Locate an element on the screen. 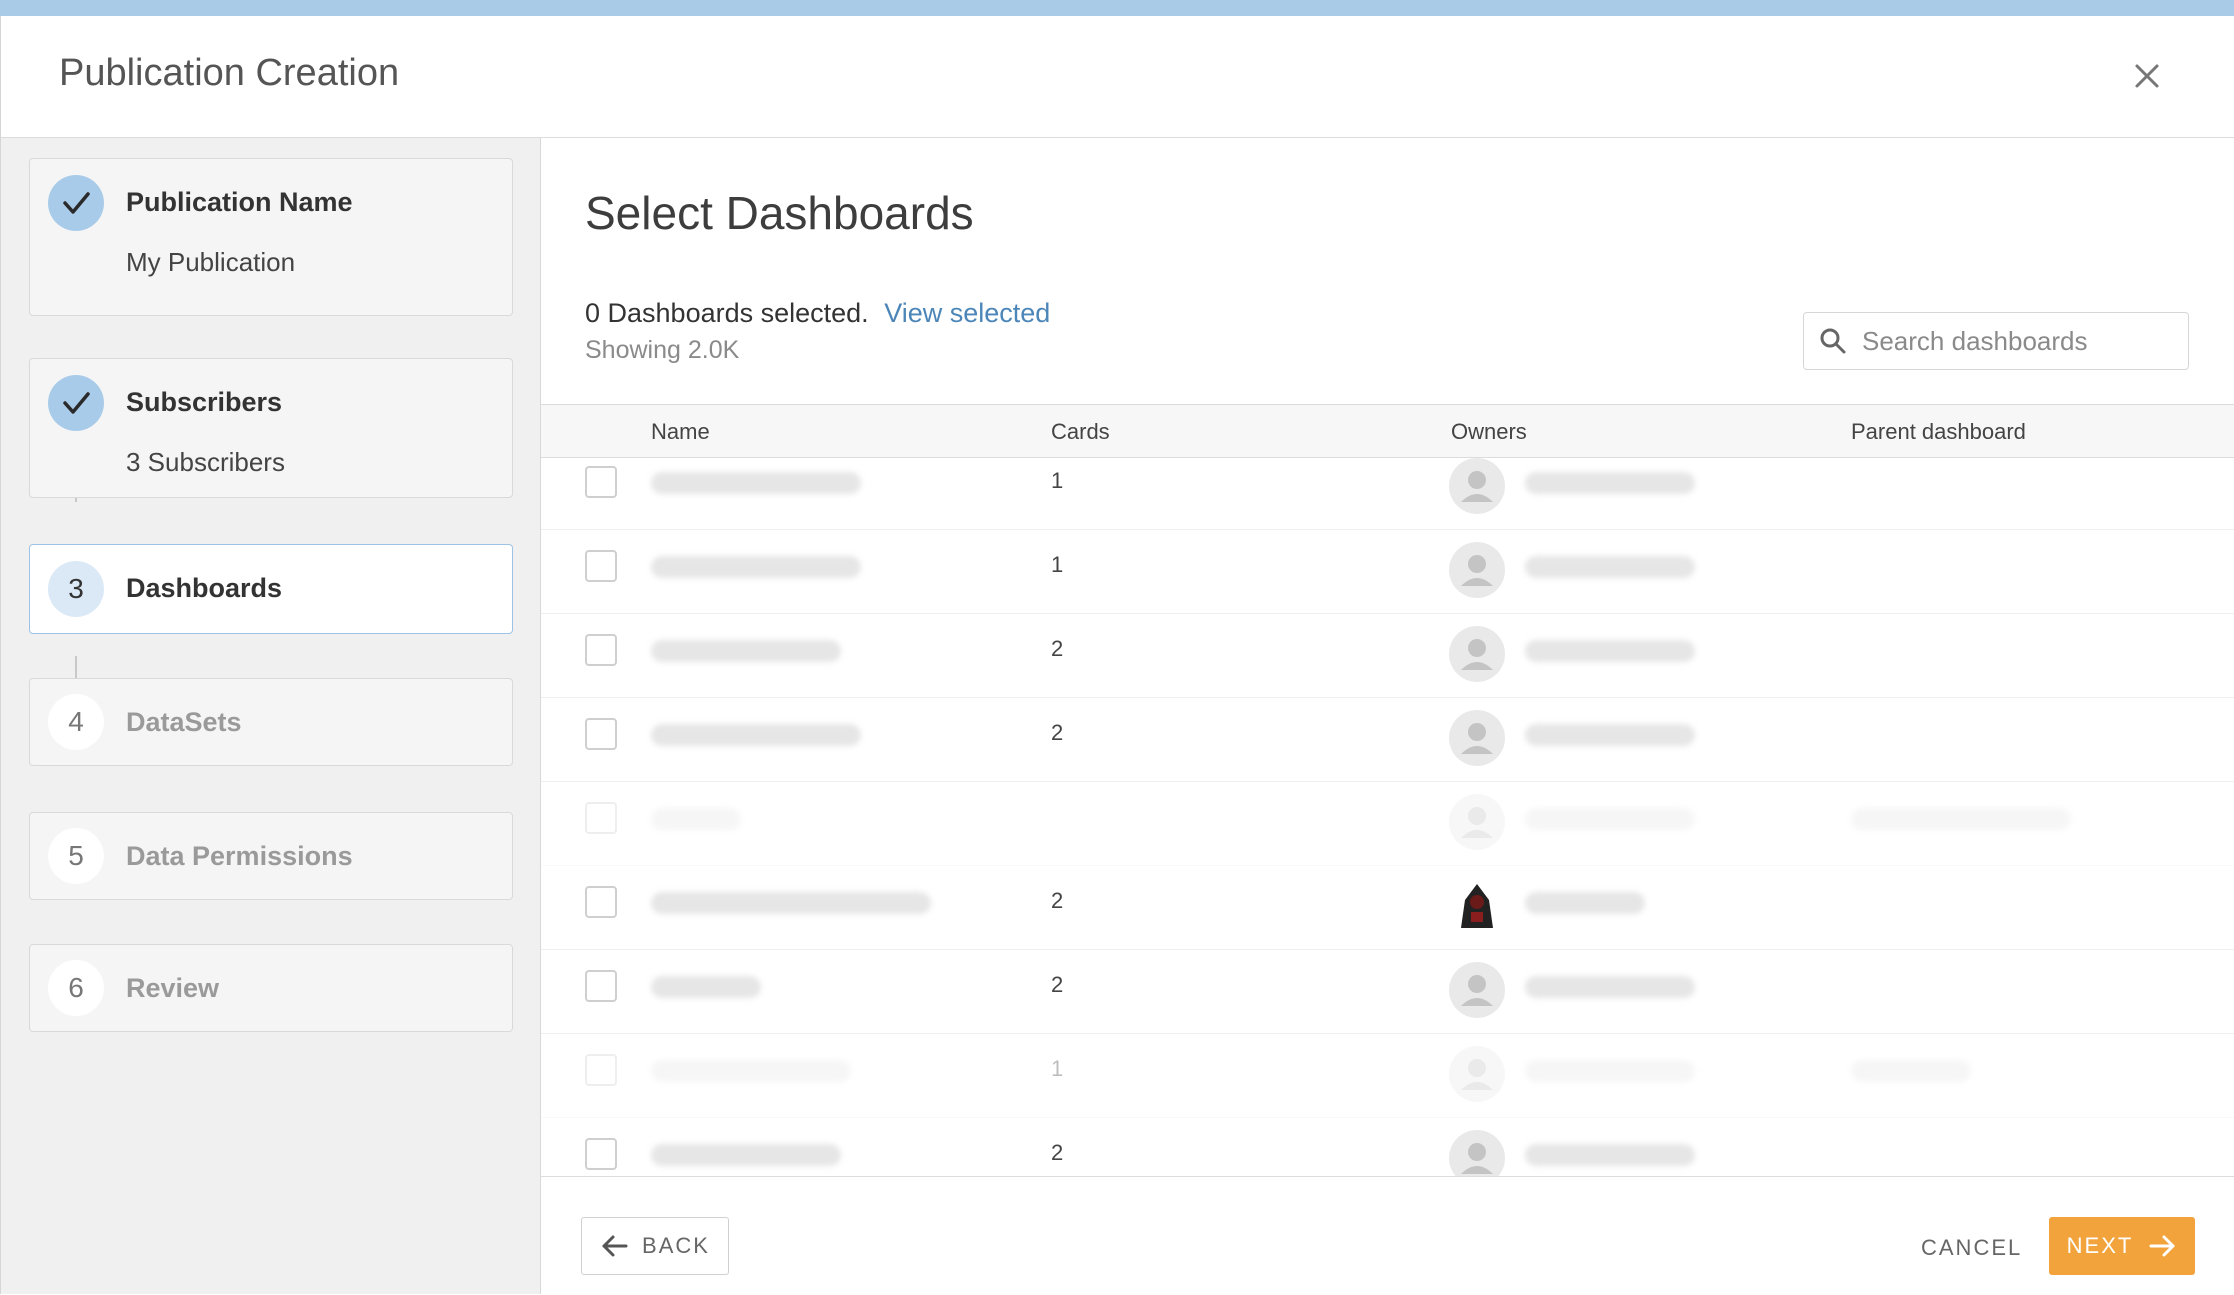  step-label: Publication Name is located at coordinates (239, 202).